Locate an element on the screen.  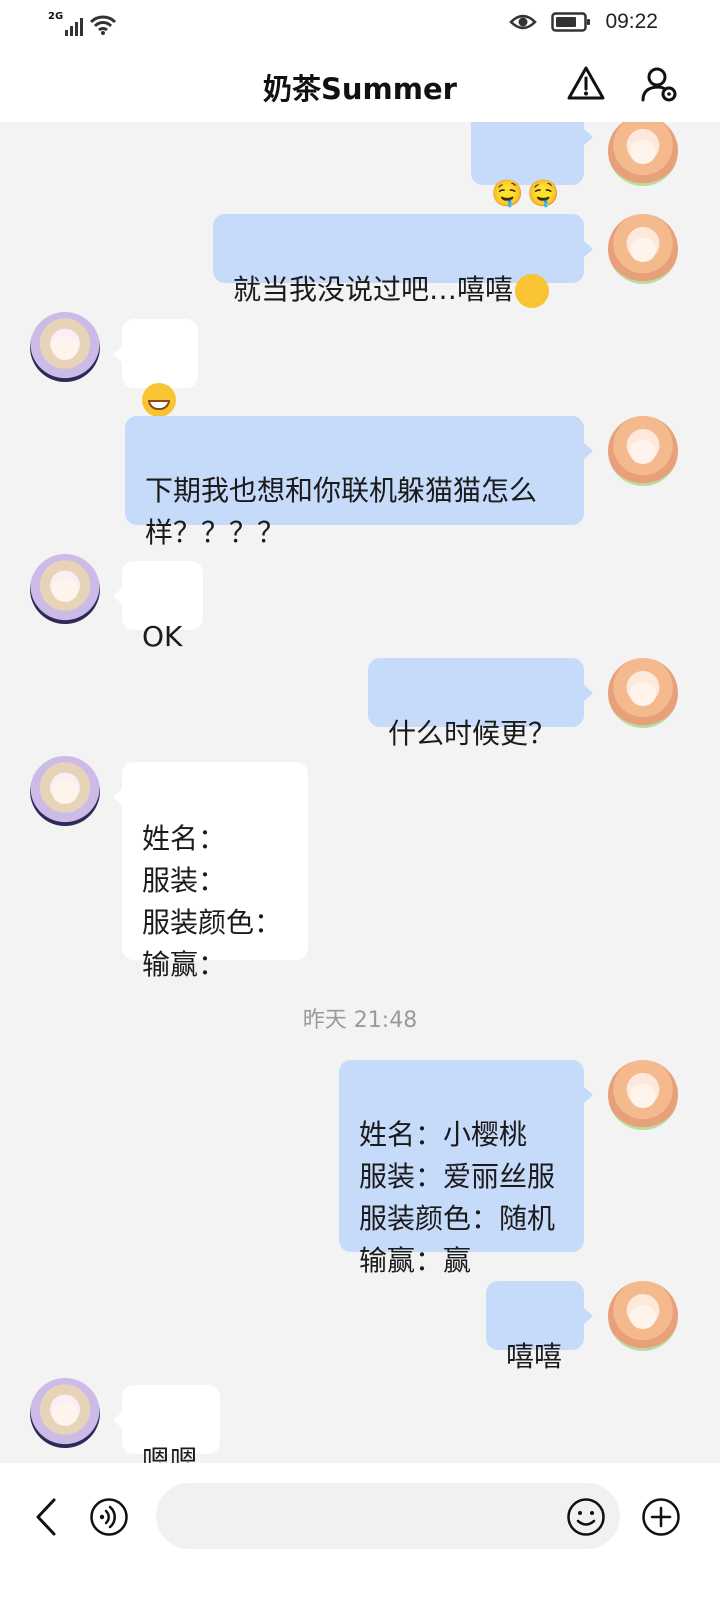
message-bubble: 就当我没说过吧…嘻嘻 is located at coordinates (403, 261).